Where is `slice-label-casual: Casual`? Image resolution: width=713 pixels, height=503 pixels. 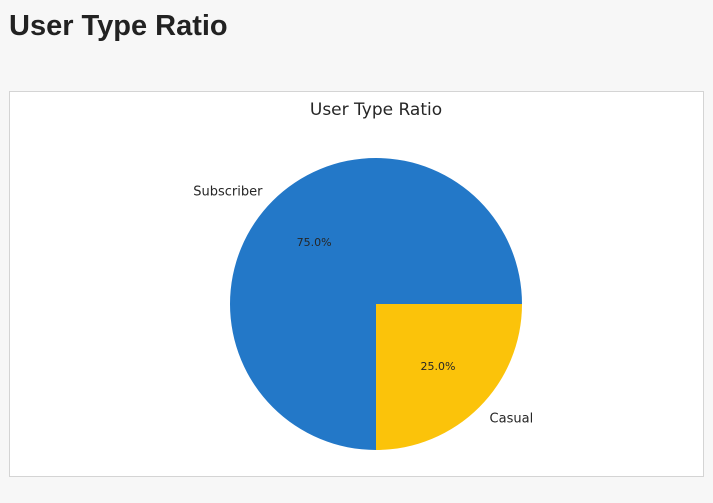
slice-label-casual: Casual is located at coordinates (512, 419).